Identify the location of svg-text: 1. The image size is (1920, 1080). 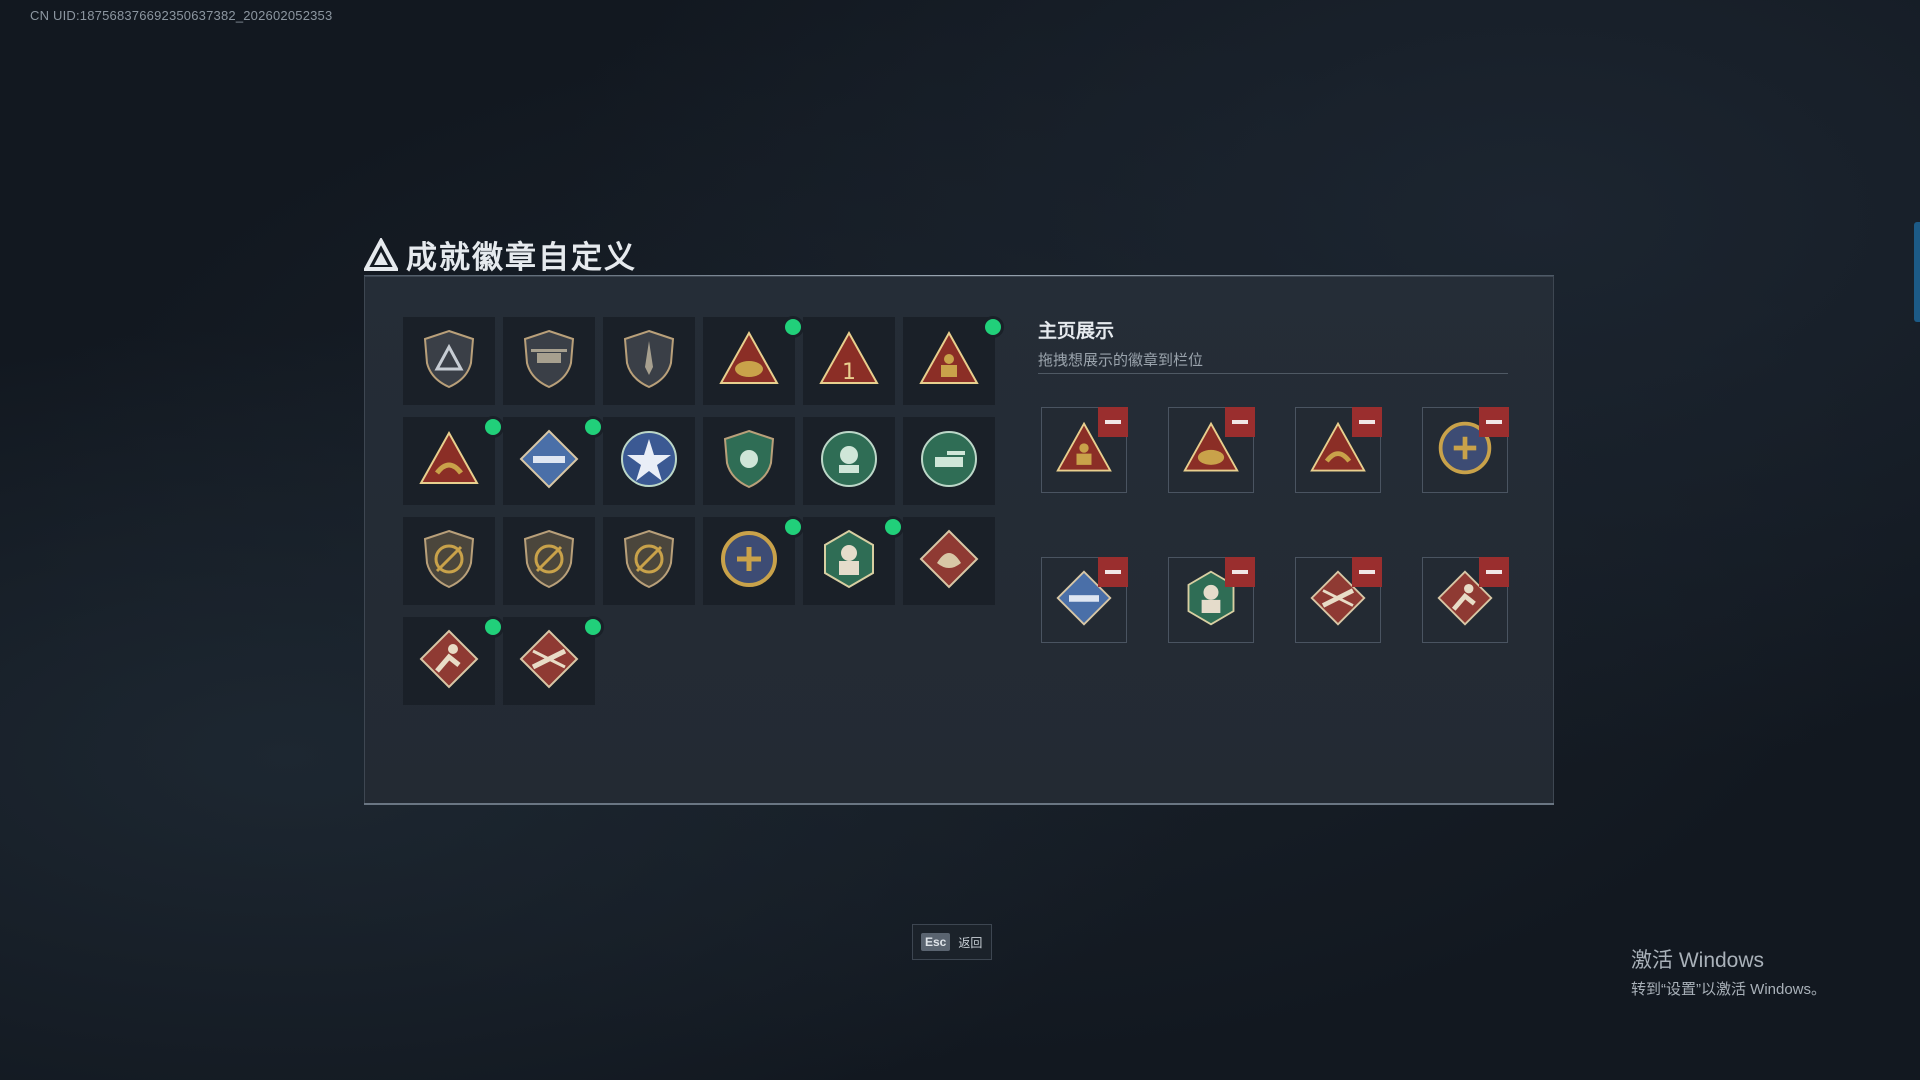
(849, 372).